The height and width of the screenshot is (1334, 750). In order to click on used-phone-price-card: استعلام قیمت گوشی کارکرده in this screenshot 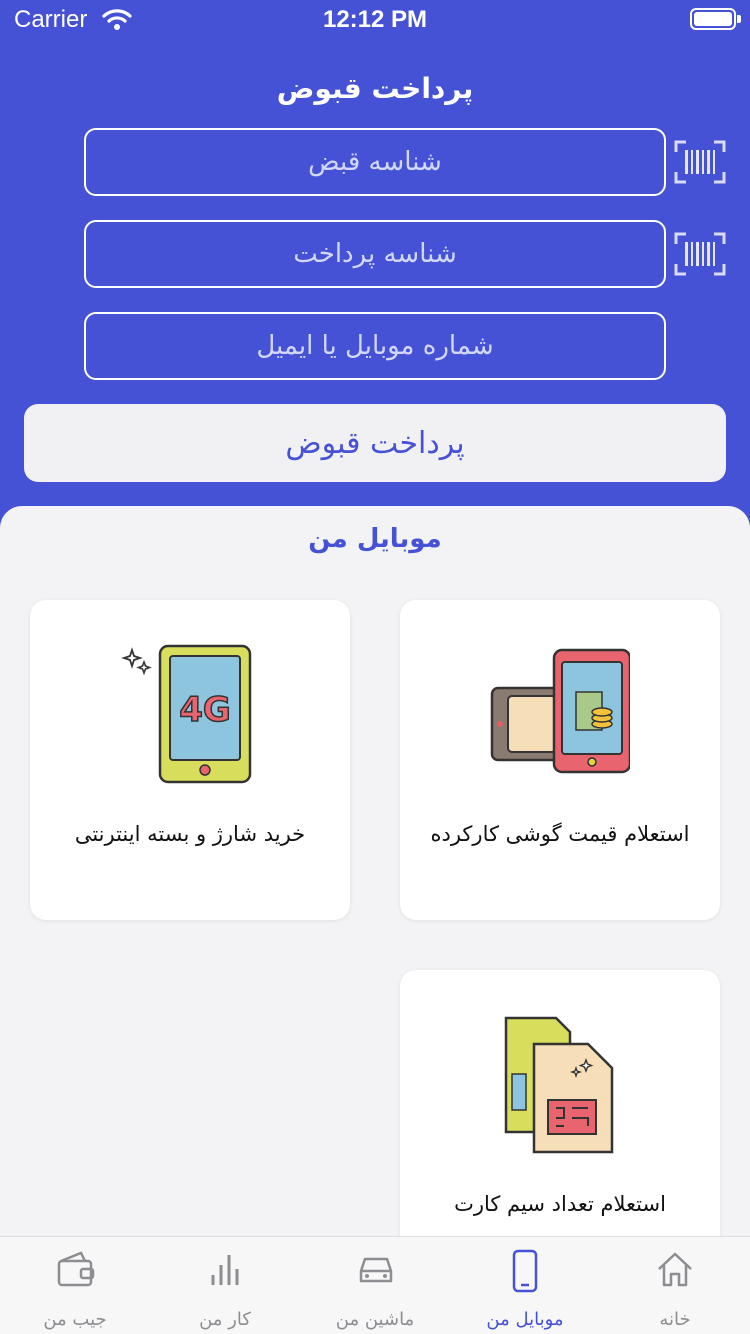, I will do `click(560, 760)`.